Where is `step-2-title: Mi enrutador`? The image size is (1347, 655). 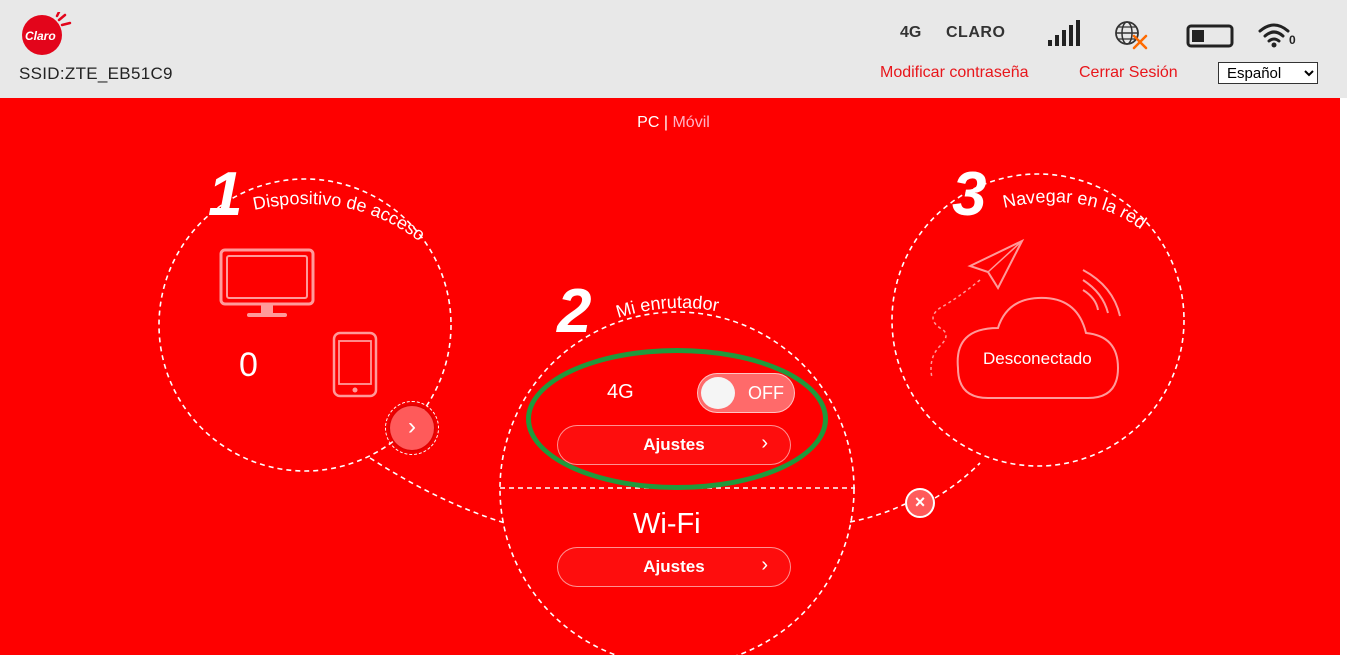 step-2-title: Mi enrutador is located at coordinates (667, 307).